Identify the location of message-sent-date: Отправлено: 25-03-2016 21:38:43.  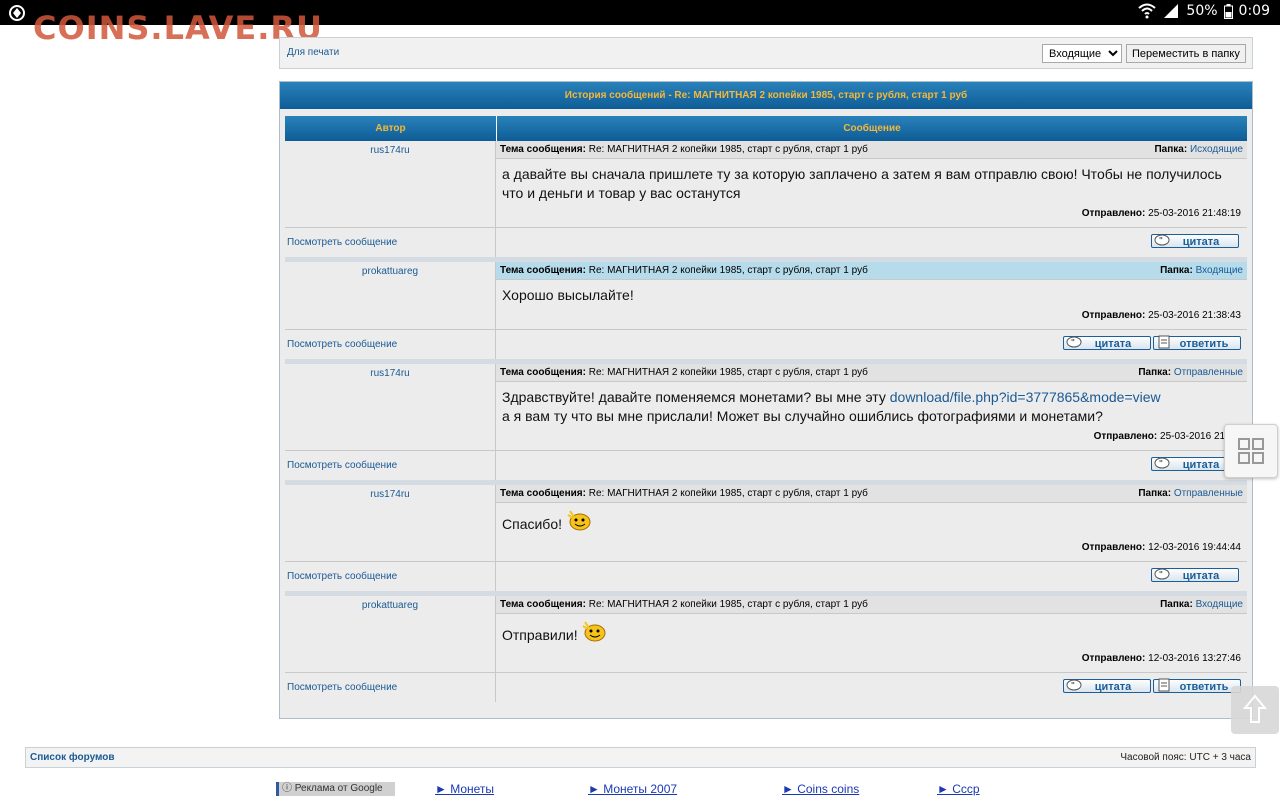
(1161, 315).